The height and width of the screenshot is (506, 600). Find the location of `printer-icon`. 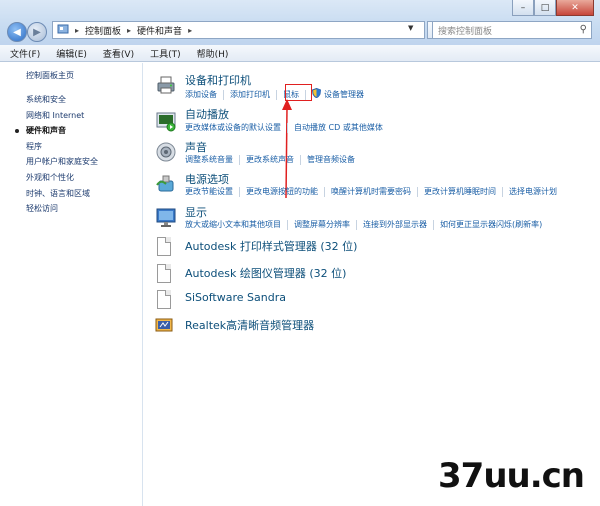

printer-icon is located at coordinates (166, 85).